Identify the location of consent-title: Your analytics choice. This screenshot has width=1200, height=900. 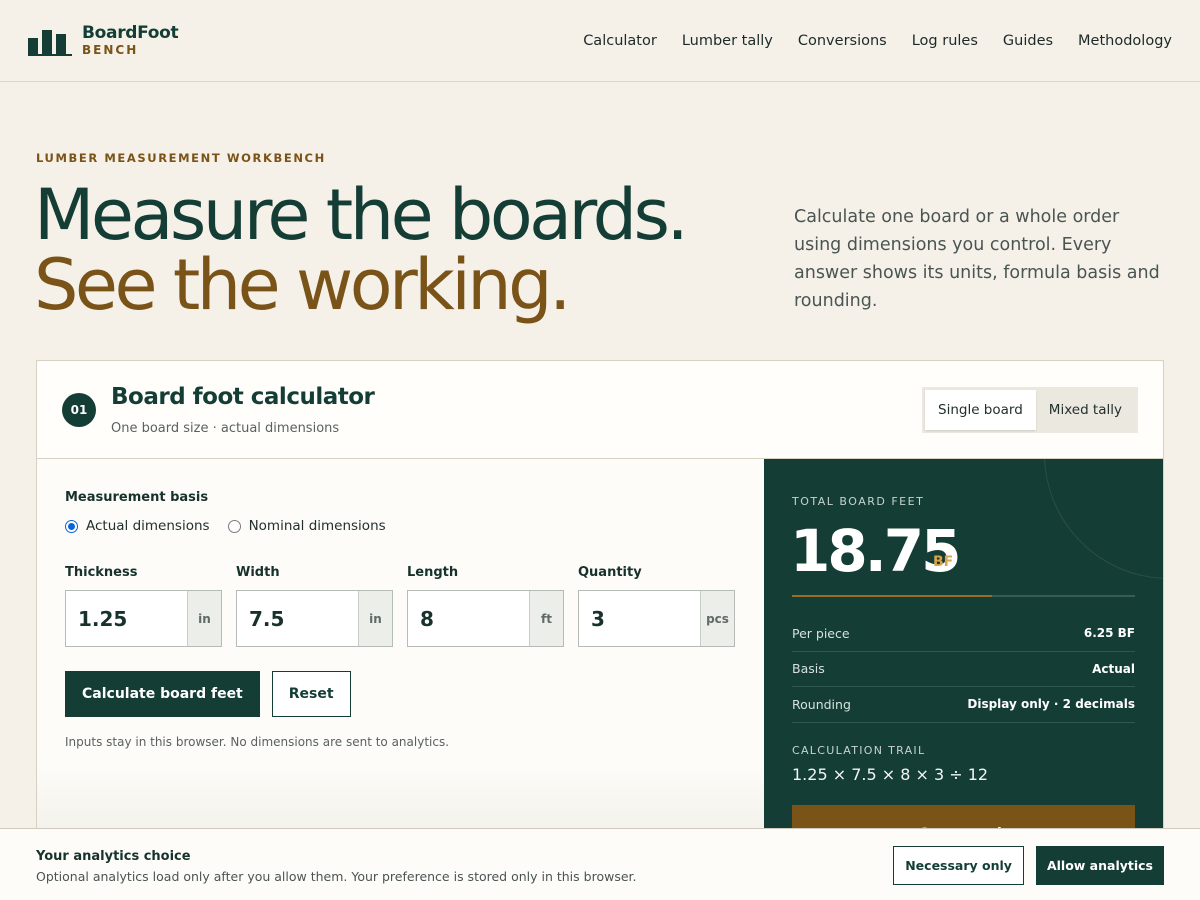
(113, 856).